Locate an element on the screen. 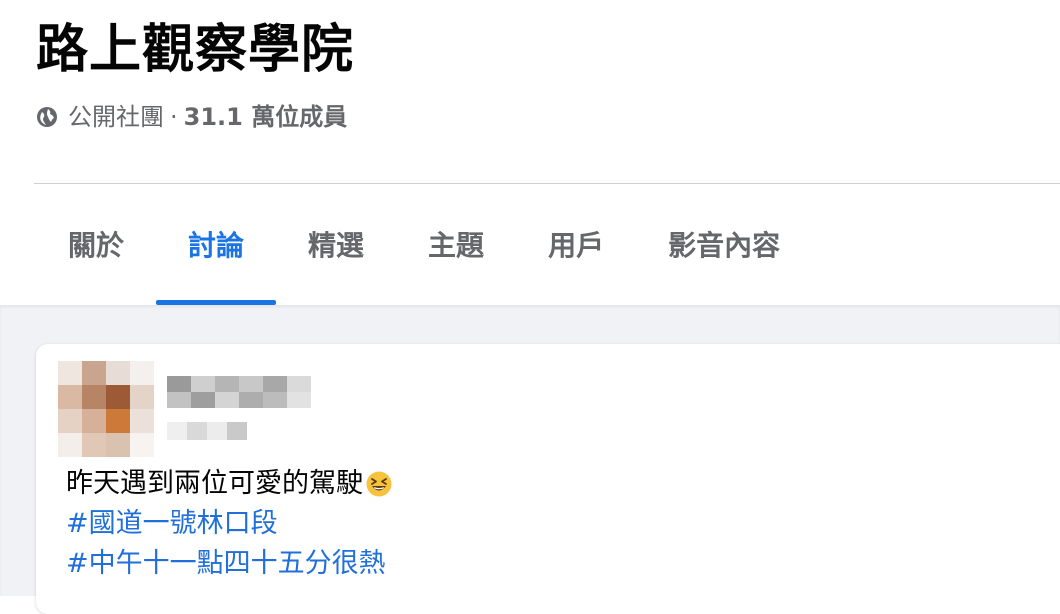 This screenshot has width=1060, height=614. author-name-blurred is located at coordinates (239, 392).